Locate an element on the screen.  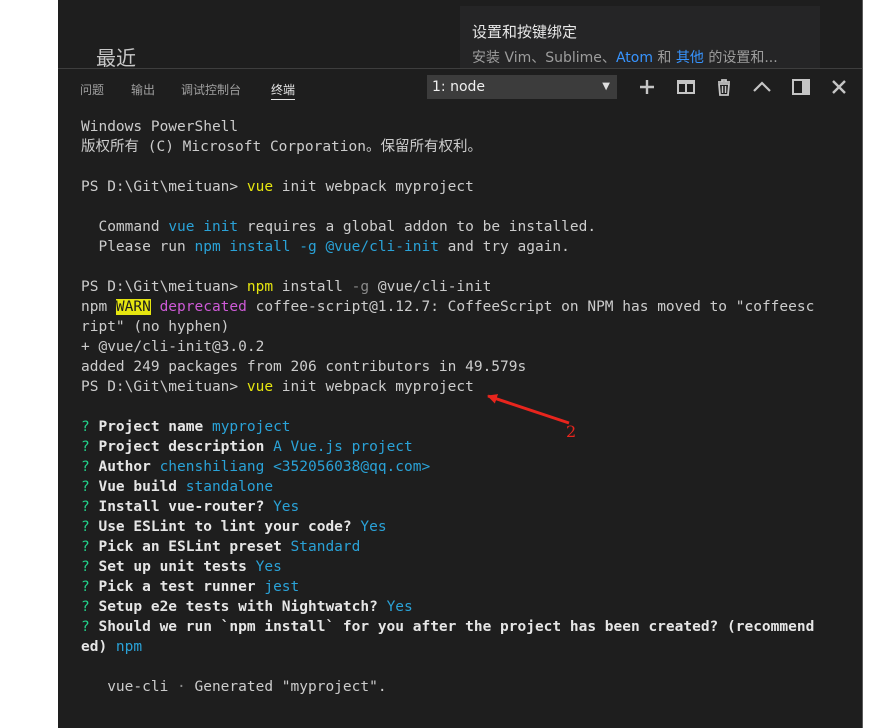
annotation-arrow-line is located at coordinates (528, 409).